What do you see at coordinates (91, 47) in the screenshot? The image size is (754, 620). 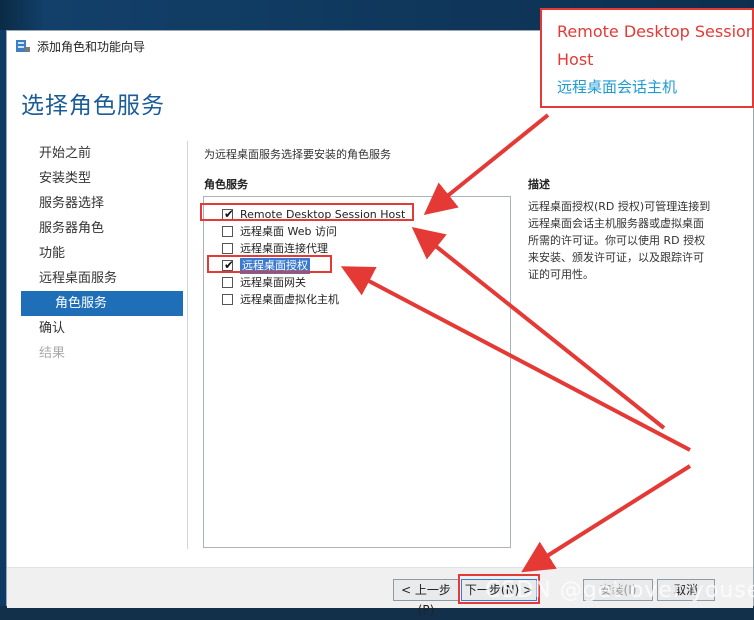 I see `window-title: 添加角色和功能向导` at bounding box center [91, 47].